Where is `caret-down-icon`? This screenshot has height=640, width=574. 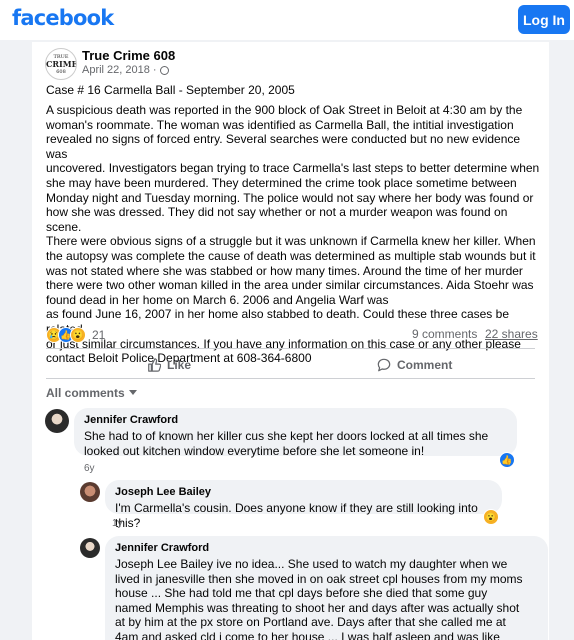
caret-down-icon is located at coordinates (132, 392).